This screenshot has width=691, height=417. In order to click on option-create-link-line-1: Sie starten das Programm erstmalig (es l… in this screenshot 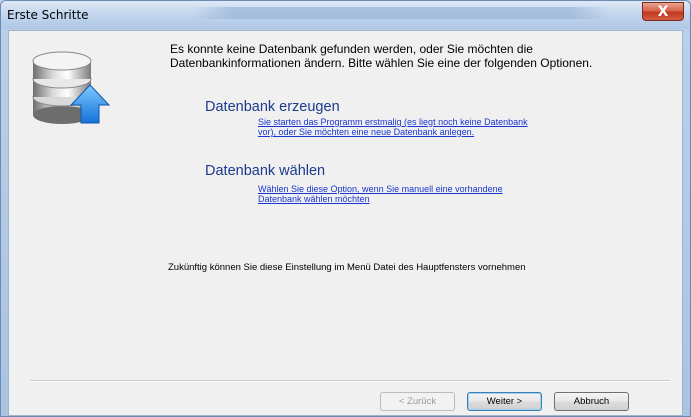, I will do `click(393, 122)`.